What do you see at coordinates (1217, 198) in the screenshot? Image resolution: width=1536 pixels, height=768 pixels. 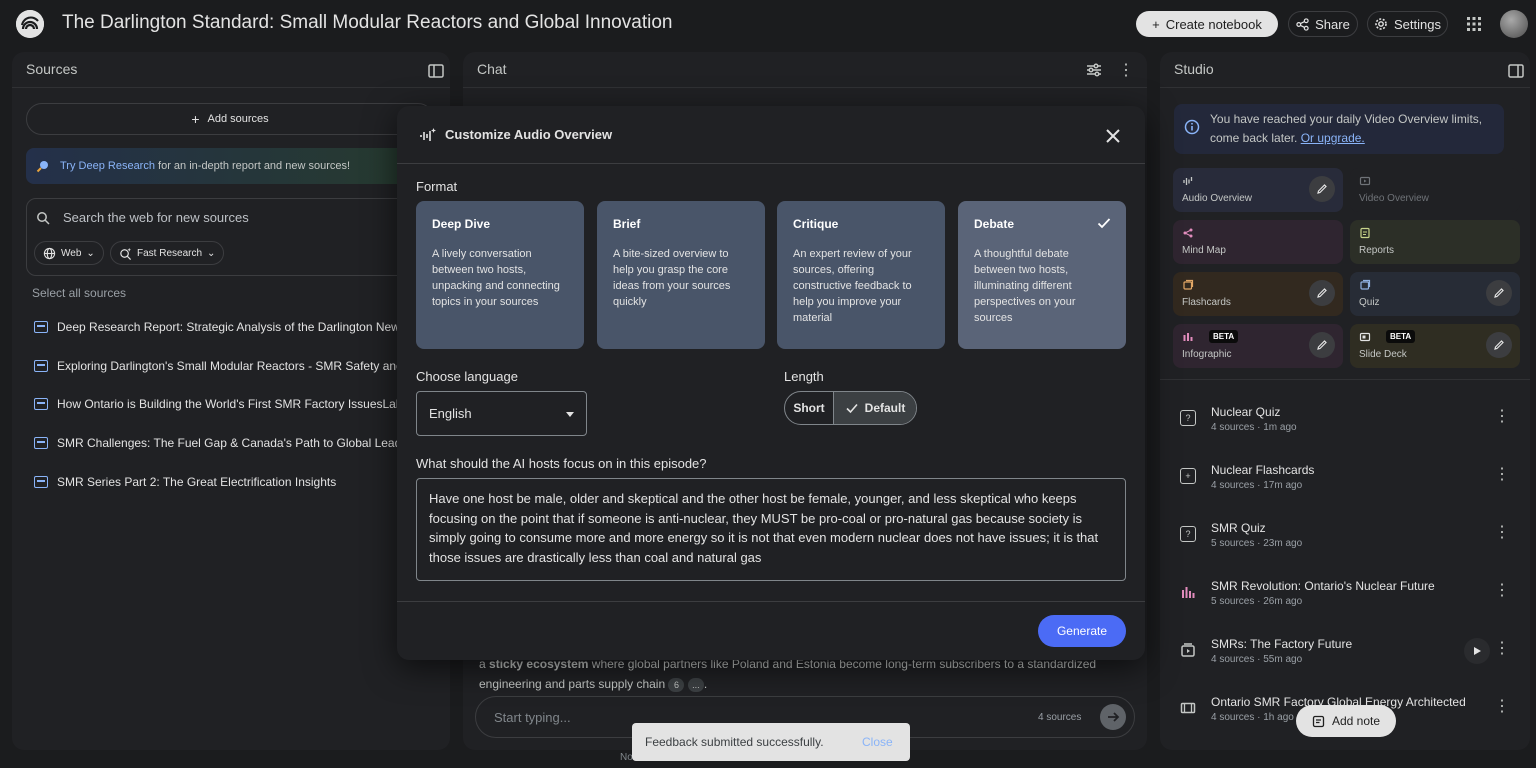 I see `audio-overview-label: Audio Overview` at bounding box center [1217, 198].